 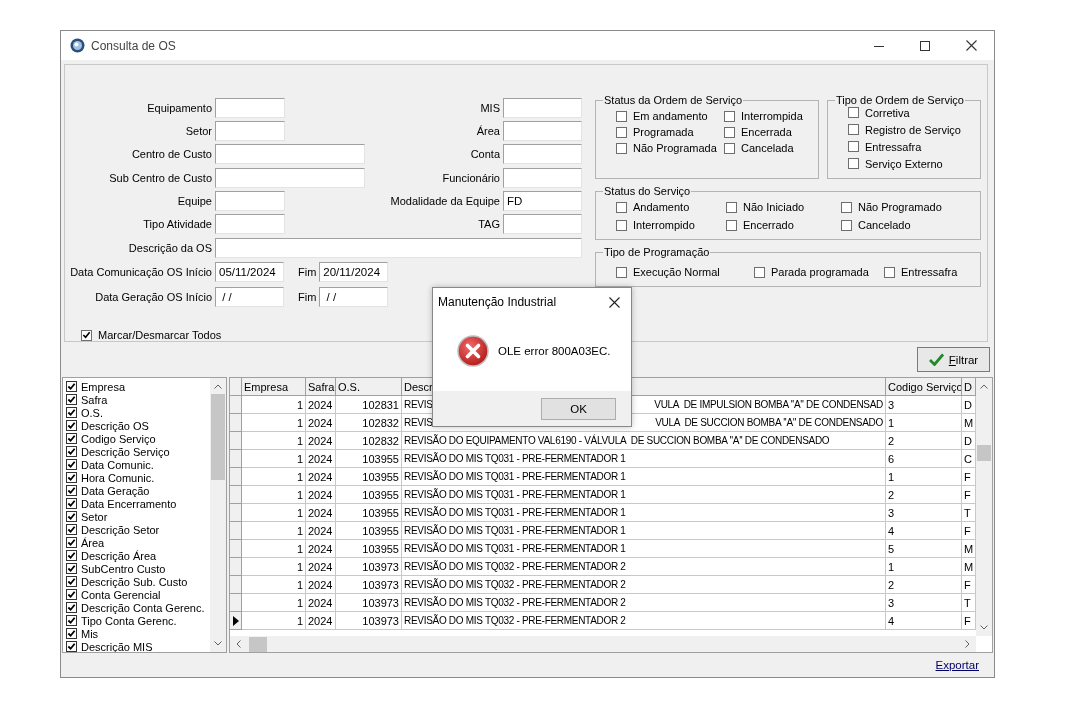 I want to click on list-item-label: Data Encerramento, so click(x=129, y=503).